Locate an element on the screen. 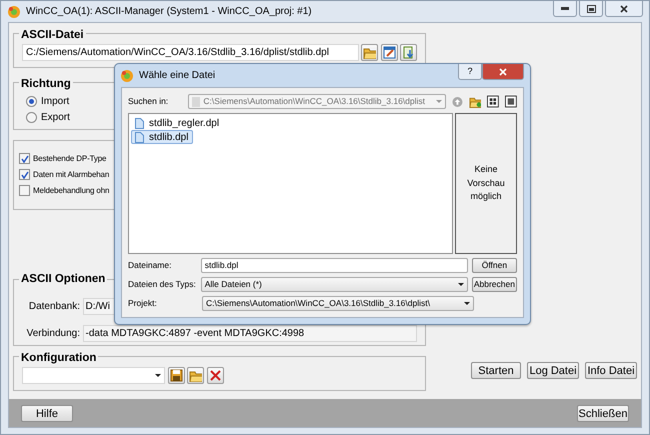 Image resolution: width=650 pixels, height=435 pixels. dialog-title: Wähle eine Datei is located at coordinates (177, 76).